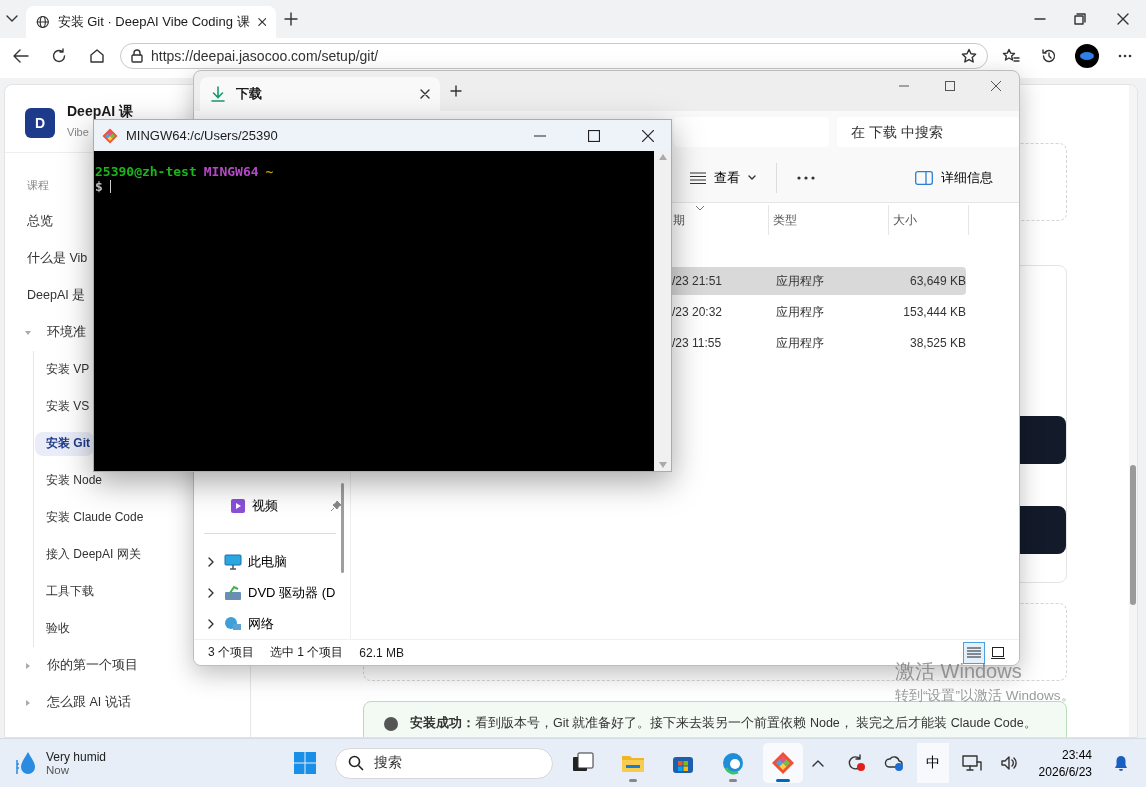 The width and height of the screenshot is (1146, 787). What do you see at coordinates (307, 652) in the screenshot?
I see `status-text: 选中 1 个项目` at bounding box center [307, 652].